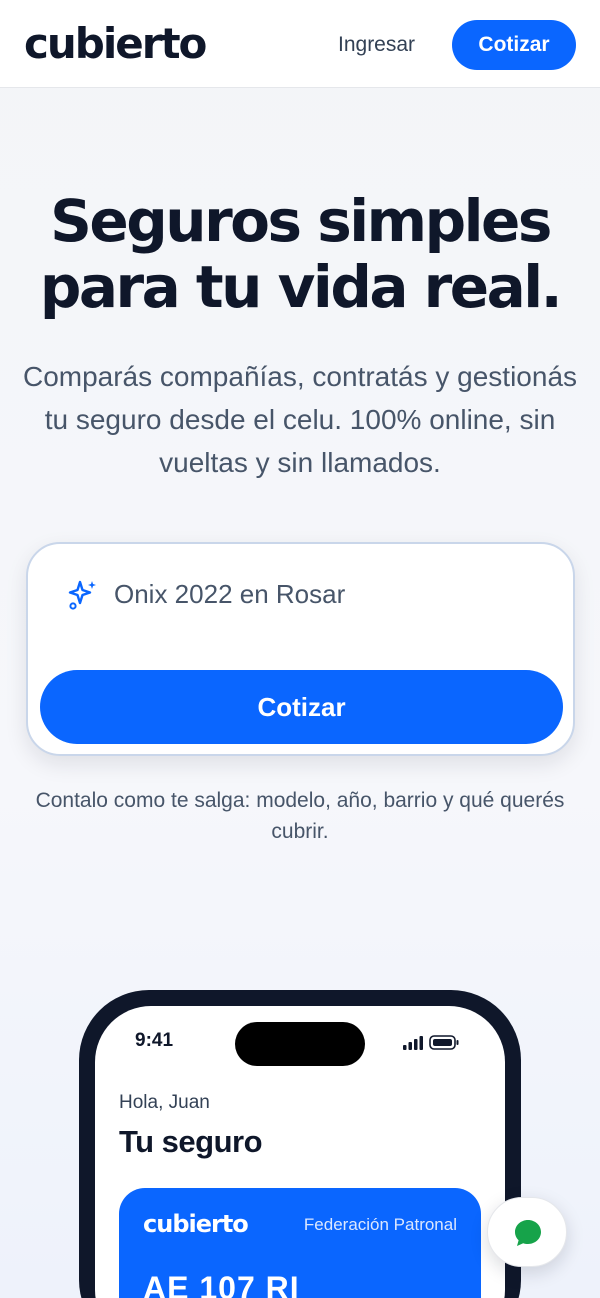 Image resolution: width=600 pixels, height=1298 pixels. What do you see at coordinates (300, 44) in the screenshot?
I see `top-nav: cubierto Ingresar Cotizar` at bounding box center [300, 44].